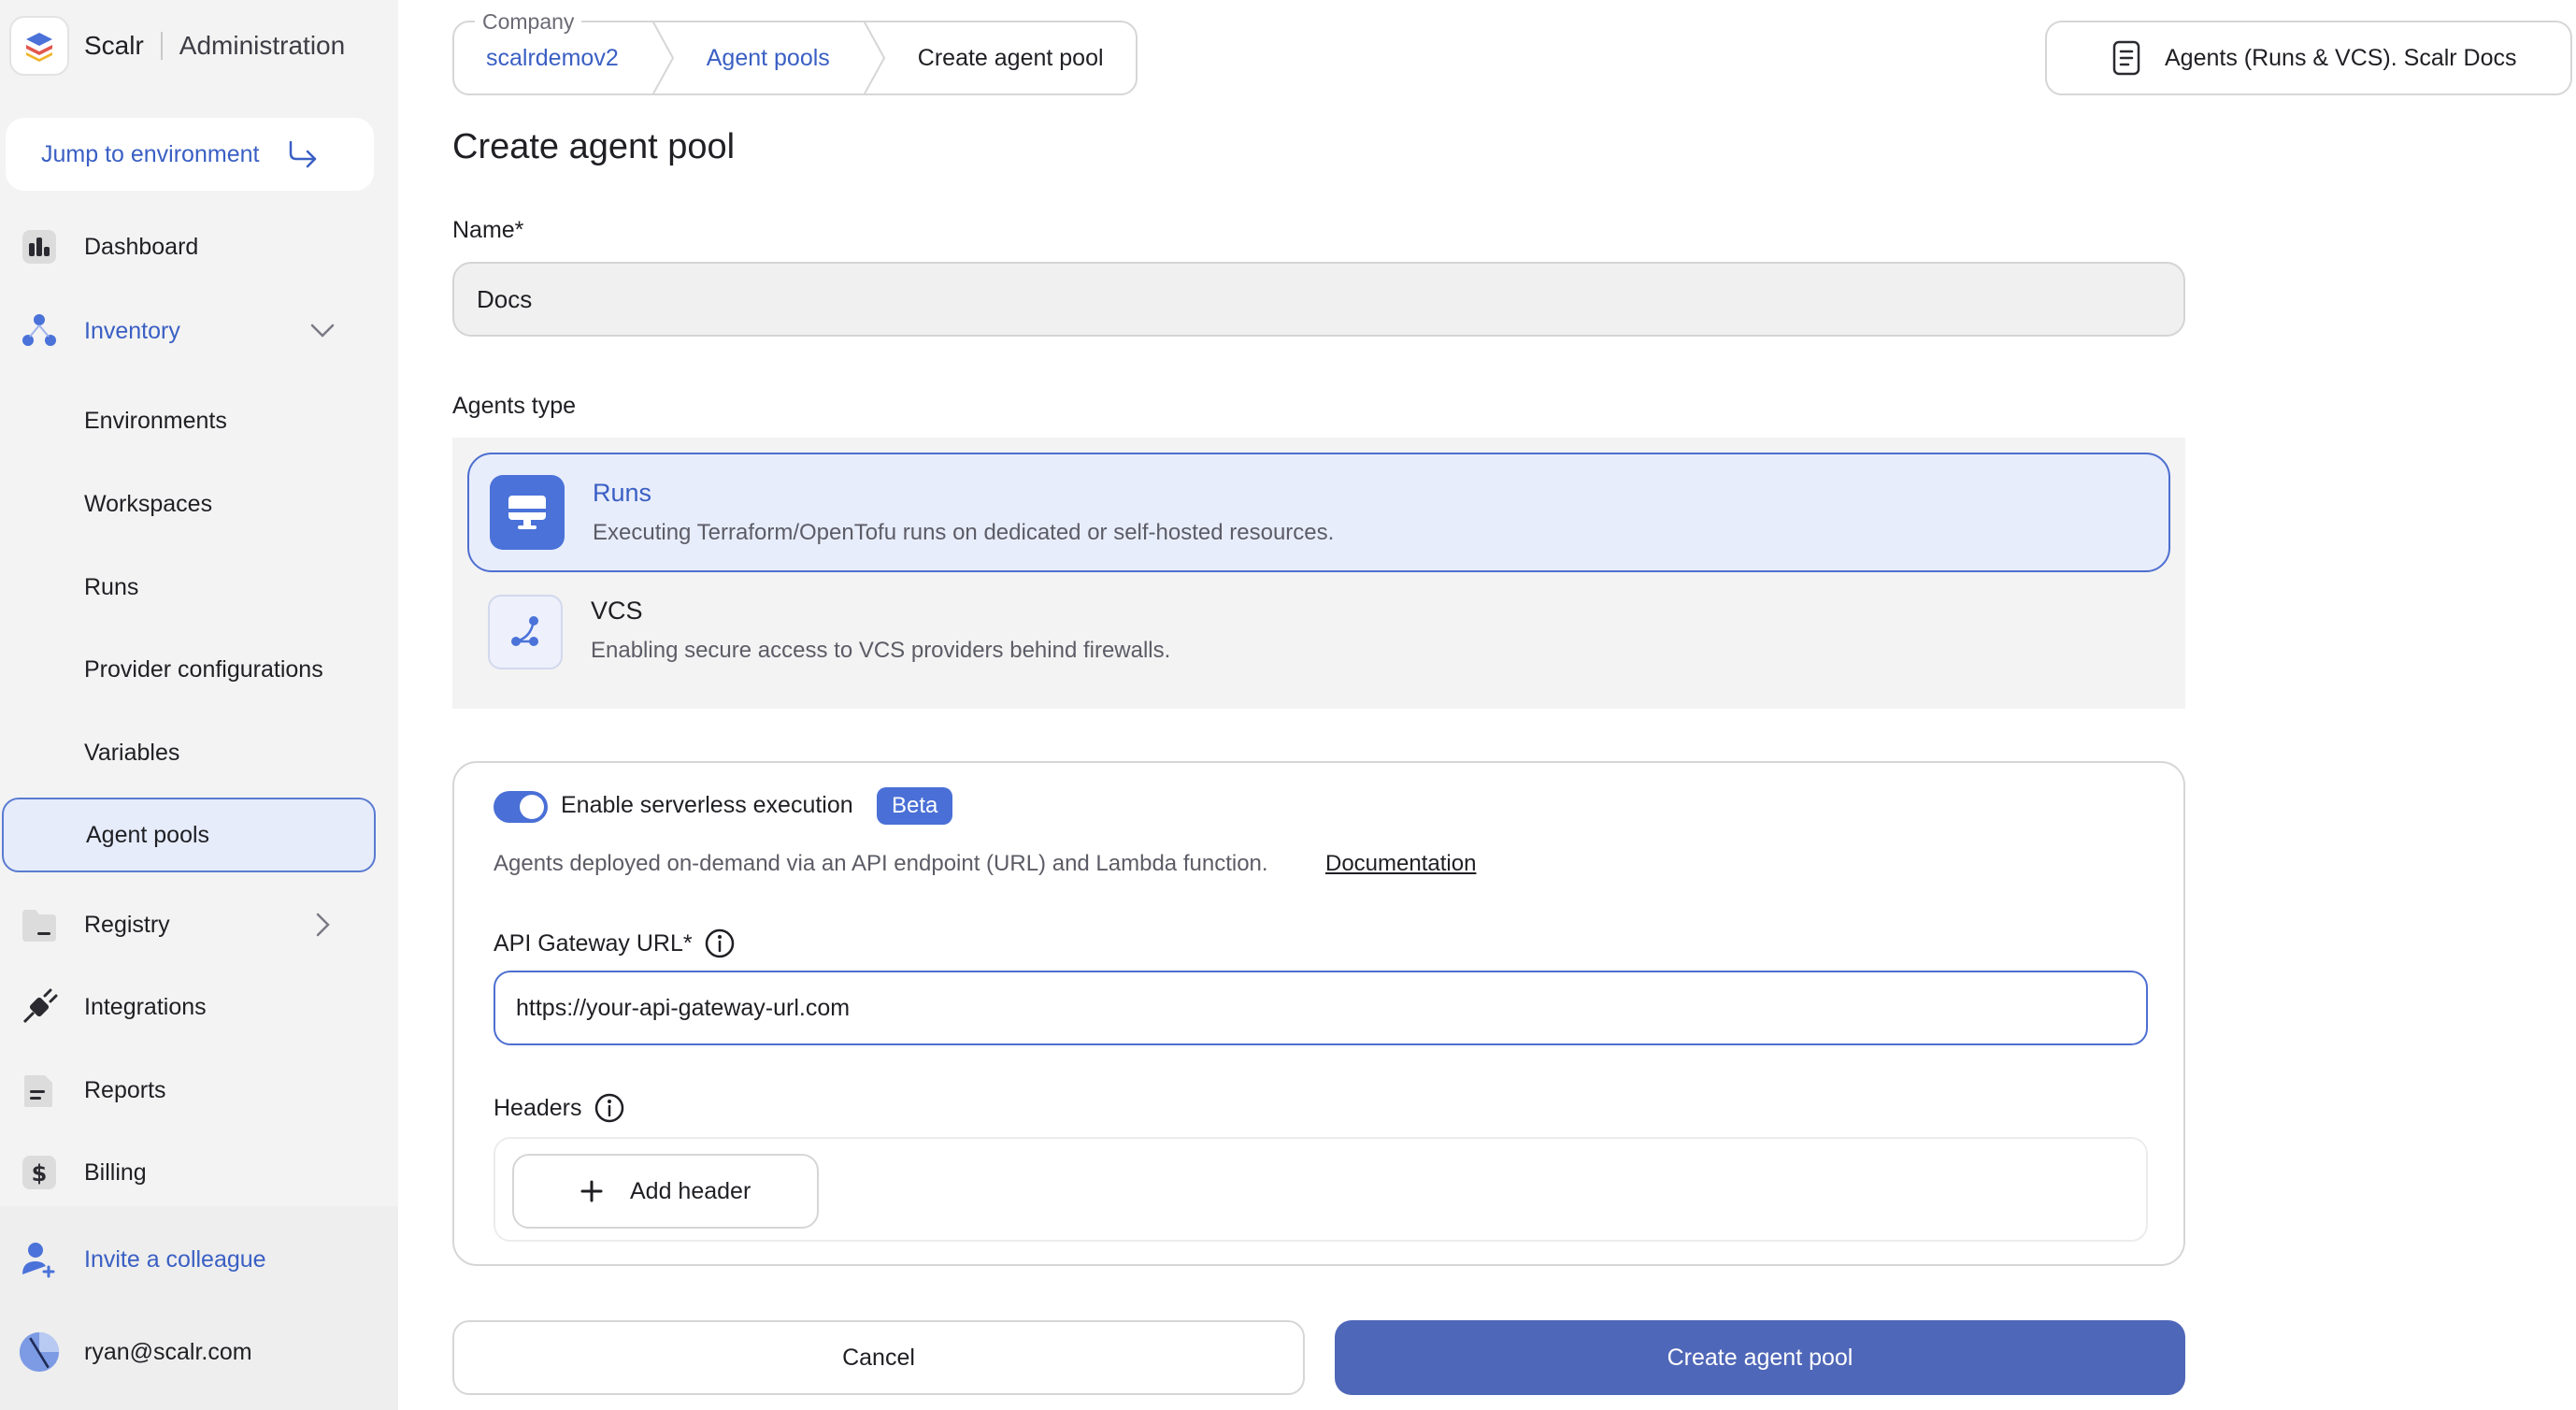 This screenshot has width=2576, height=1410. Describe the element at coordinates (132, 752) in the screenshot. I see `sidebar-item-label: Variables` at that location.